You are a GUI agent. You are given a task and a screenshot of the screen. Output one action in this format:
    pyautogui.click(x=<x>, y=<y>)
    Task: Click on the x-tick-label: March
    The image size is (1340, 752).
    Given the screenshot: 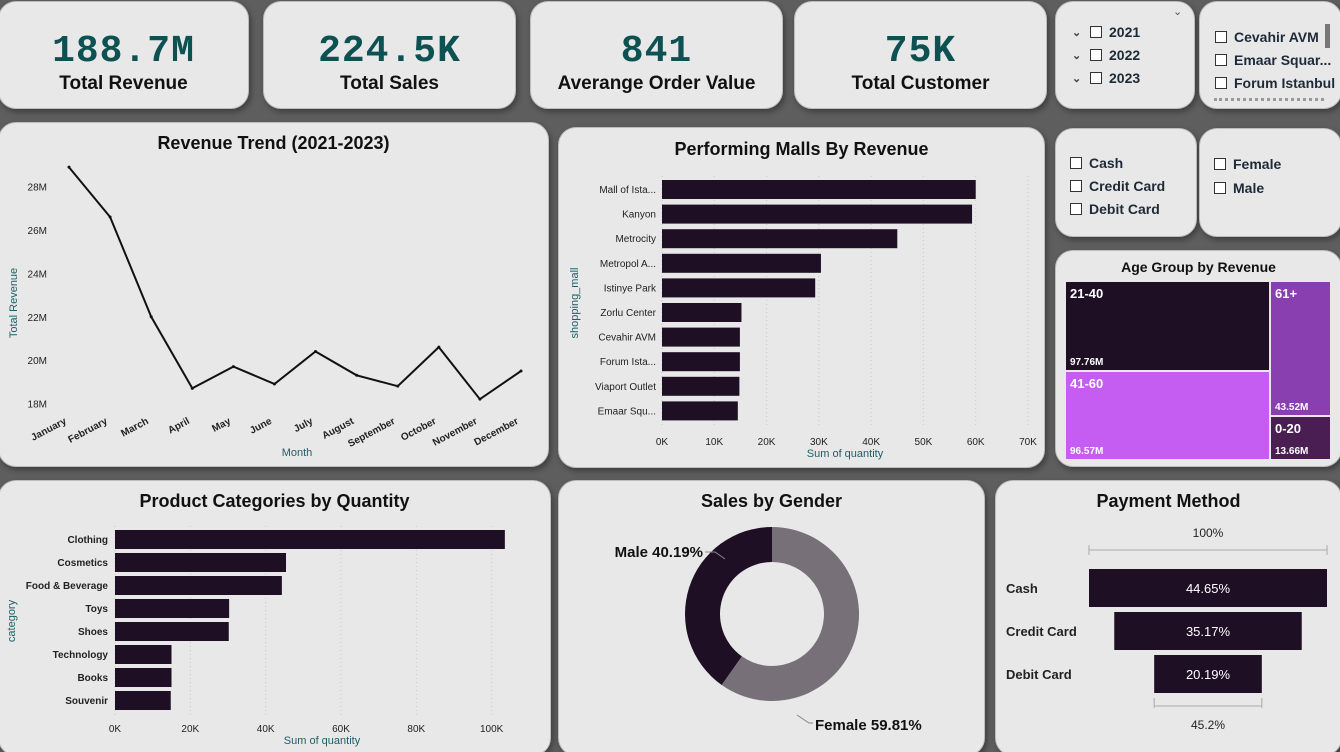 What is the action you would take?
    pyautogui.click(x=134, y=428)
    